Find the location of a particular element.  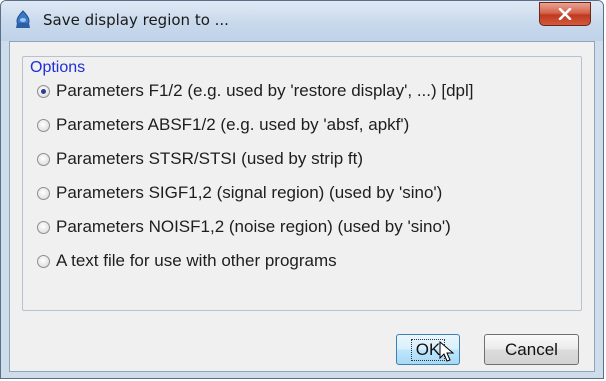

option-text-file: A text file for use with other programs is located at coordinates (187, 261).